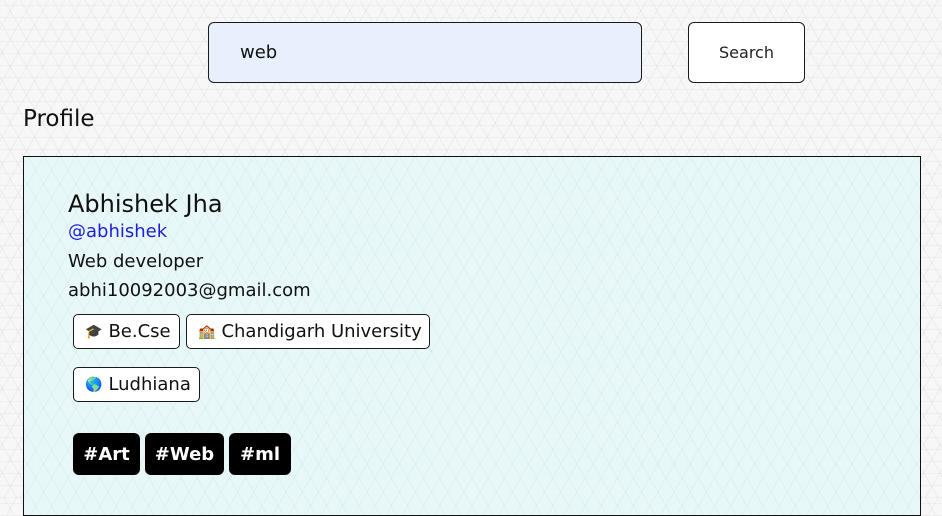  Describe the element at coordinates (59, 119) in the screenshot. I see `section-title: Profile` at that location.